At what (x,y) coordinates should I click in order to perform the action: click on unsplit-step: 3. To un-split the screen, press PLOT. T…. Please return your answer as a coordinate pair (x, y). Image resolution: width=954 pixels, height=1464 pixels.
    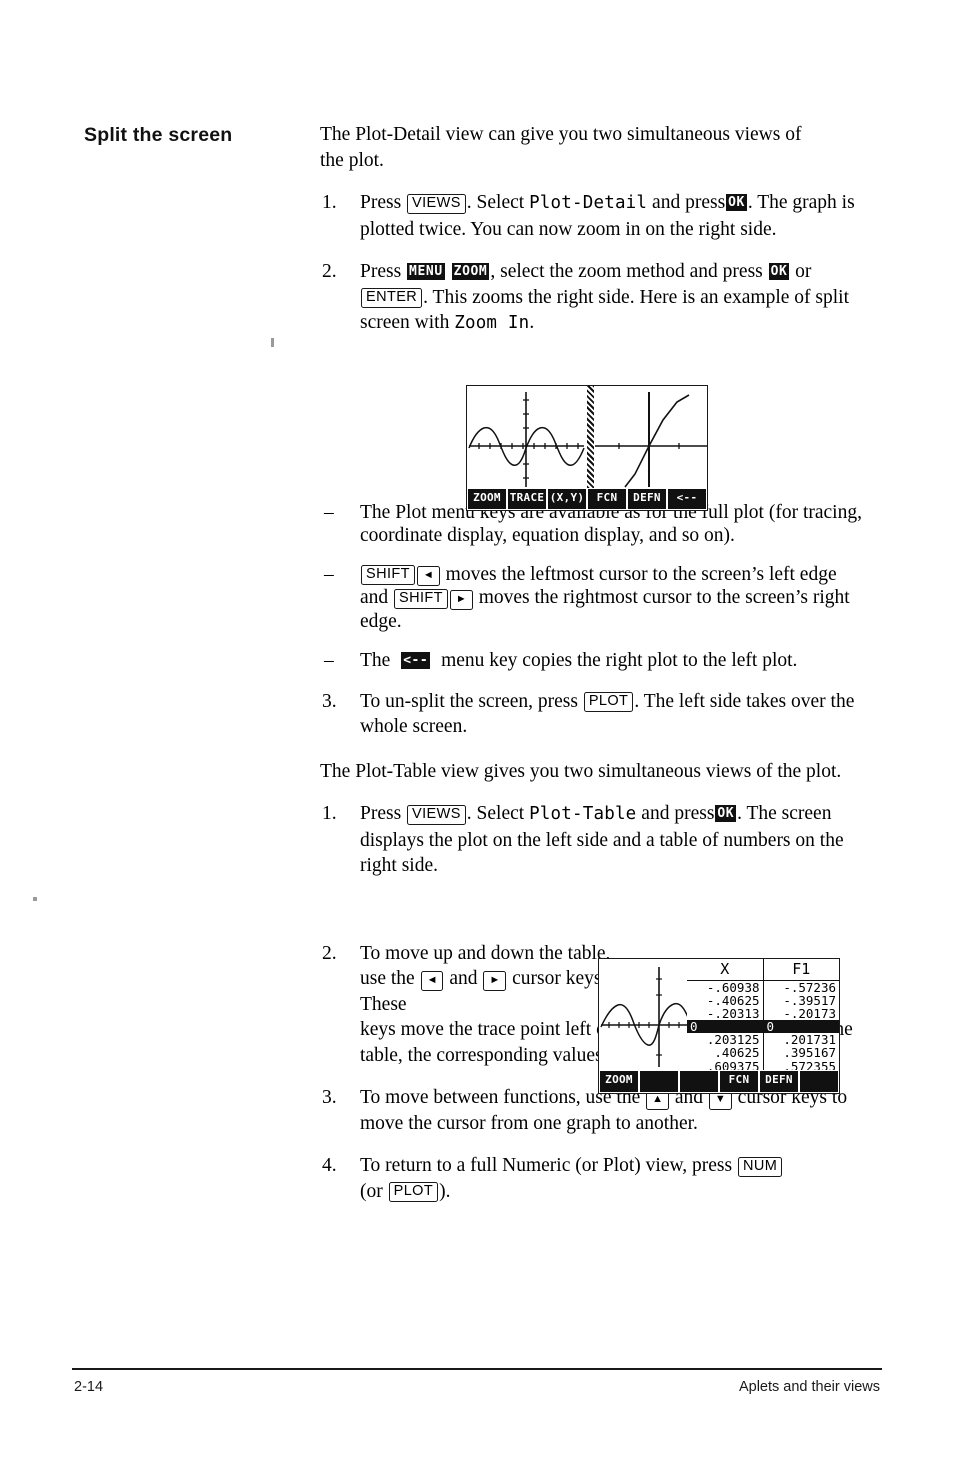
    Looking at the image, I should click on (594, 714).